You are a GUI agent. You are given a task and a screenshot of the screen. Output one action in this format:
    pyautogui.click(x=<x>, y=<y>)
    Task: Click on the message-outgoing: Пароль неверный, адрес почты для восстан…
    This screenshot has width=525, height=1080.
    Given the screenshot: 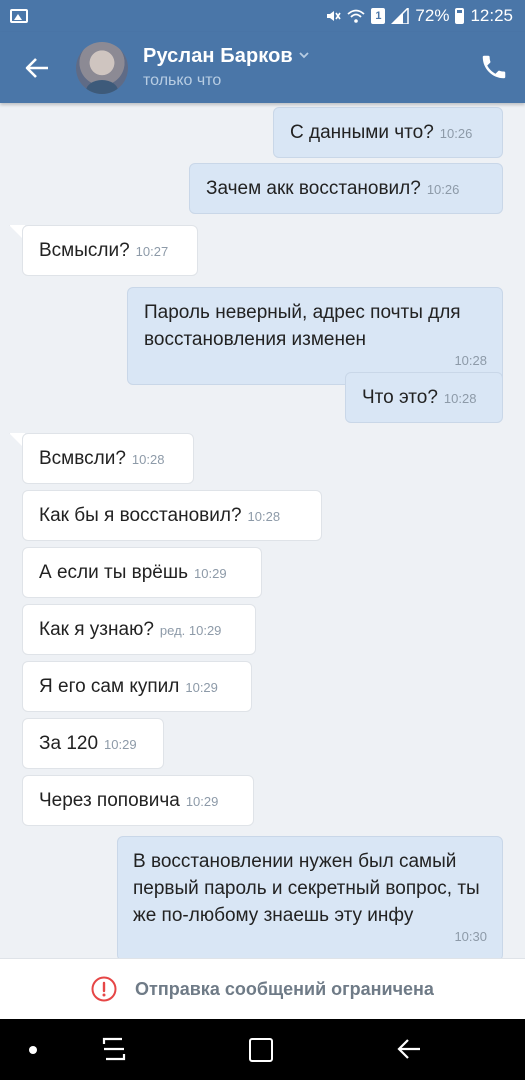 What is the action you would take?
    pyautogui.click(x=315, y=336)
    